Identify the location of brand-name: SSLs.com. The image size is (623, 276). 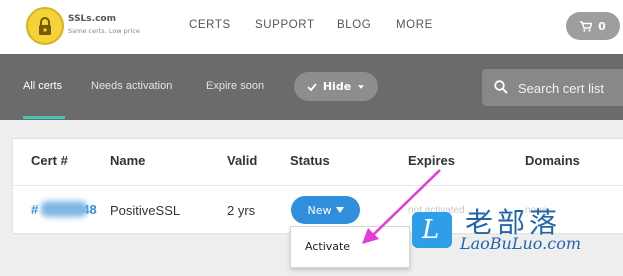
(92, 19).